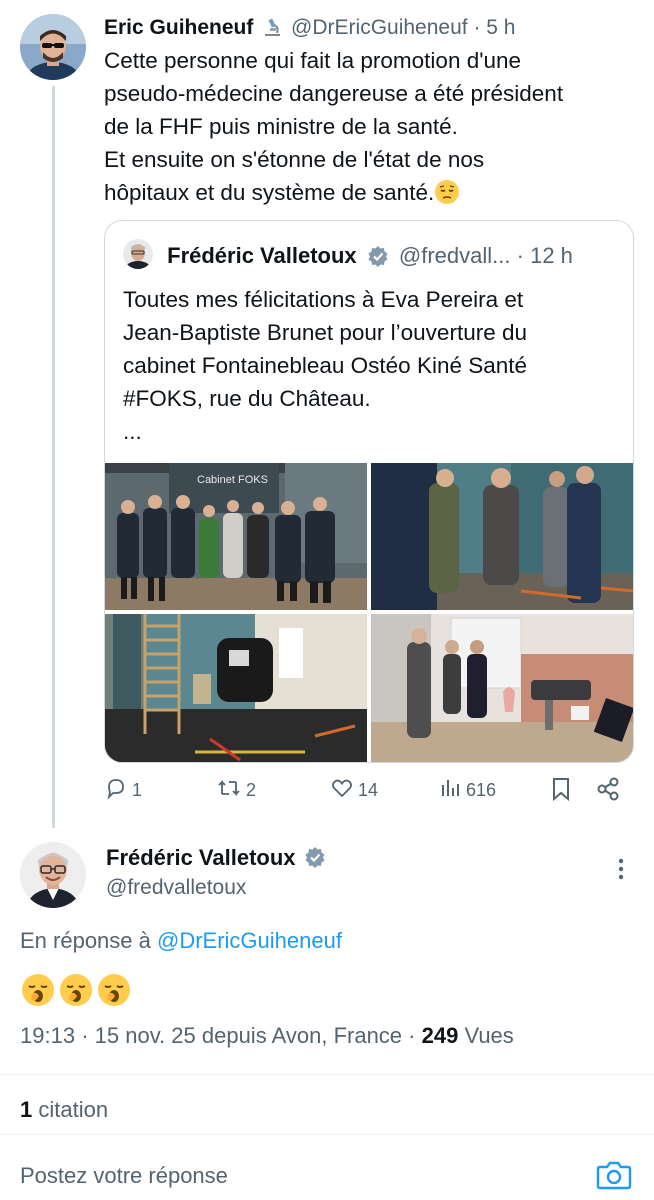  I want to click on views-button: 616, so click(468, 790).